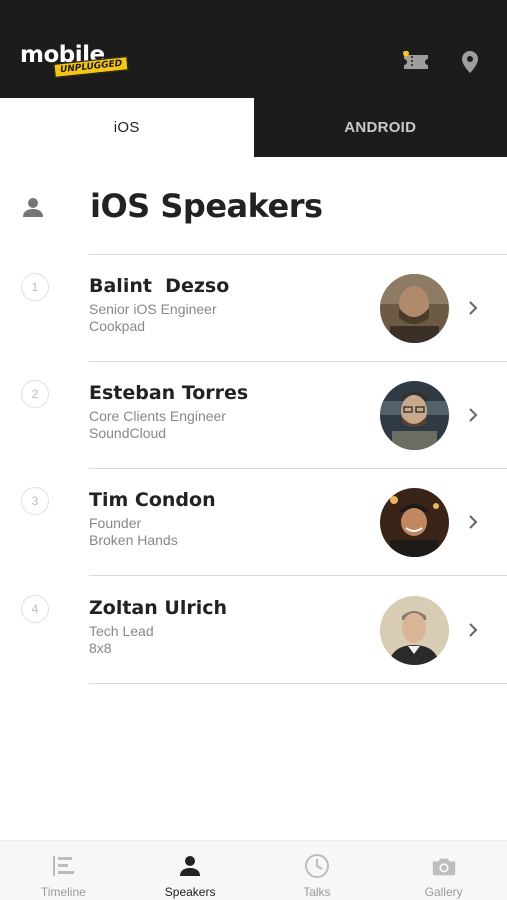 This screenshot has width=507, height=900. What do you see at coordinates (443, 892) in the screenshot?
I see `nav-gallery-label: Gallery` at bounding box center [443, 892].